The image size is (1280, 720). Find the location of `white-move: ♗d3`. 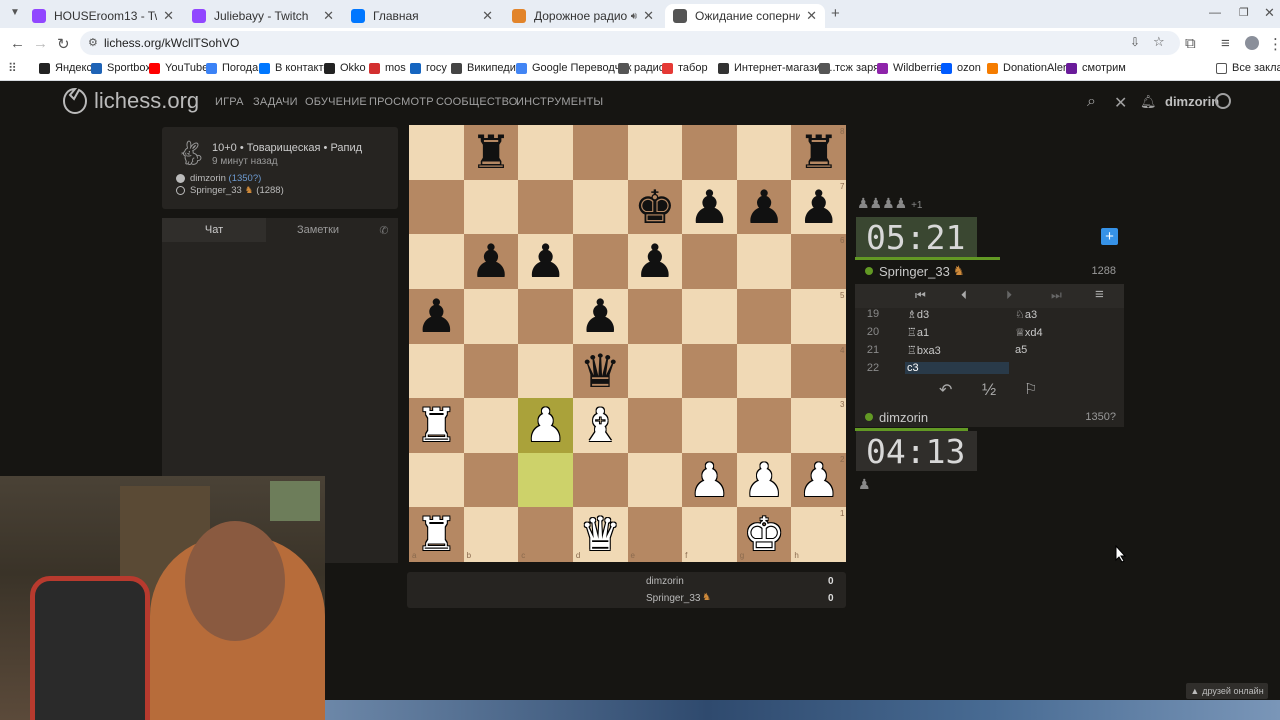

white-move: ♗d3 is located at coordinates (957, 314).